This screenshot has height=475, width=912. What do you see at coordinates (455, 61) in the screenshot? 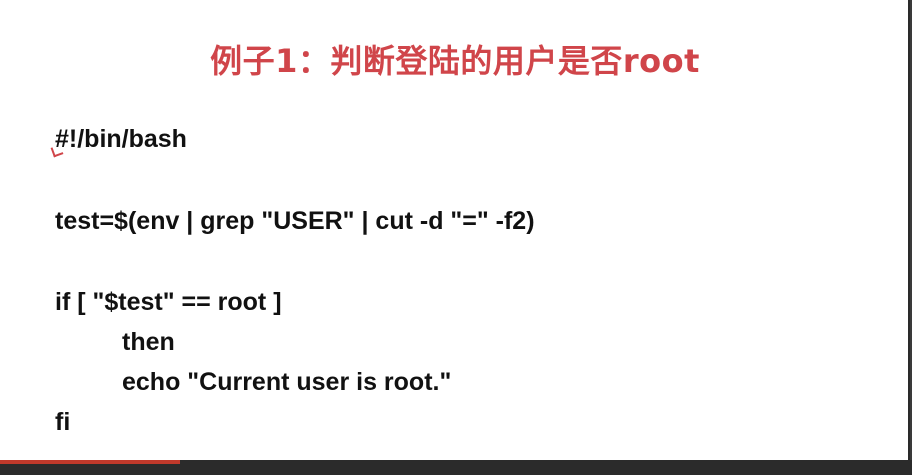
I see `slide-title: 例子1：判断登陆的用户是否root` at bounding box center [455, 61].